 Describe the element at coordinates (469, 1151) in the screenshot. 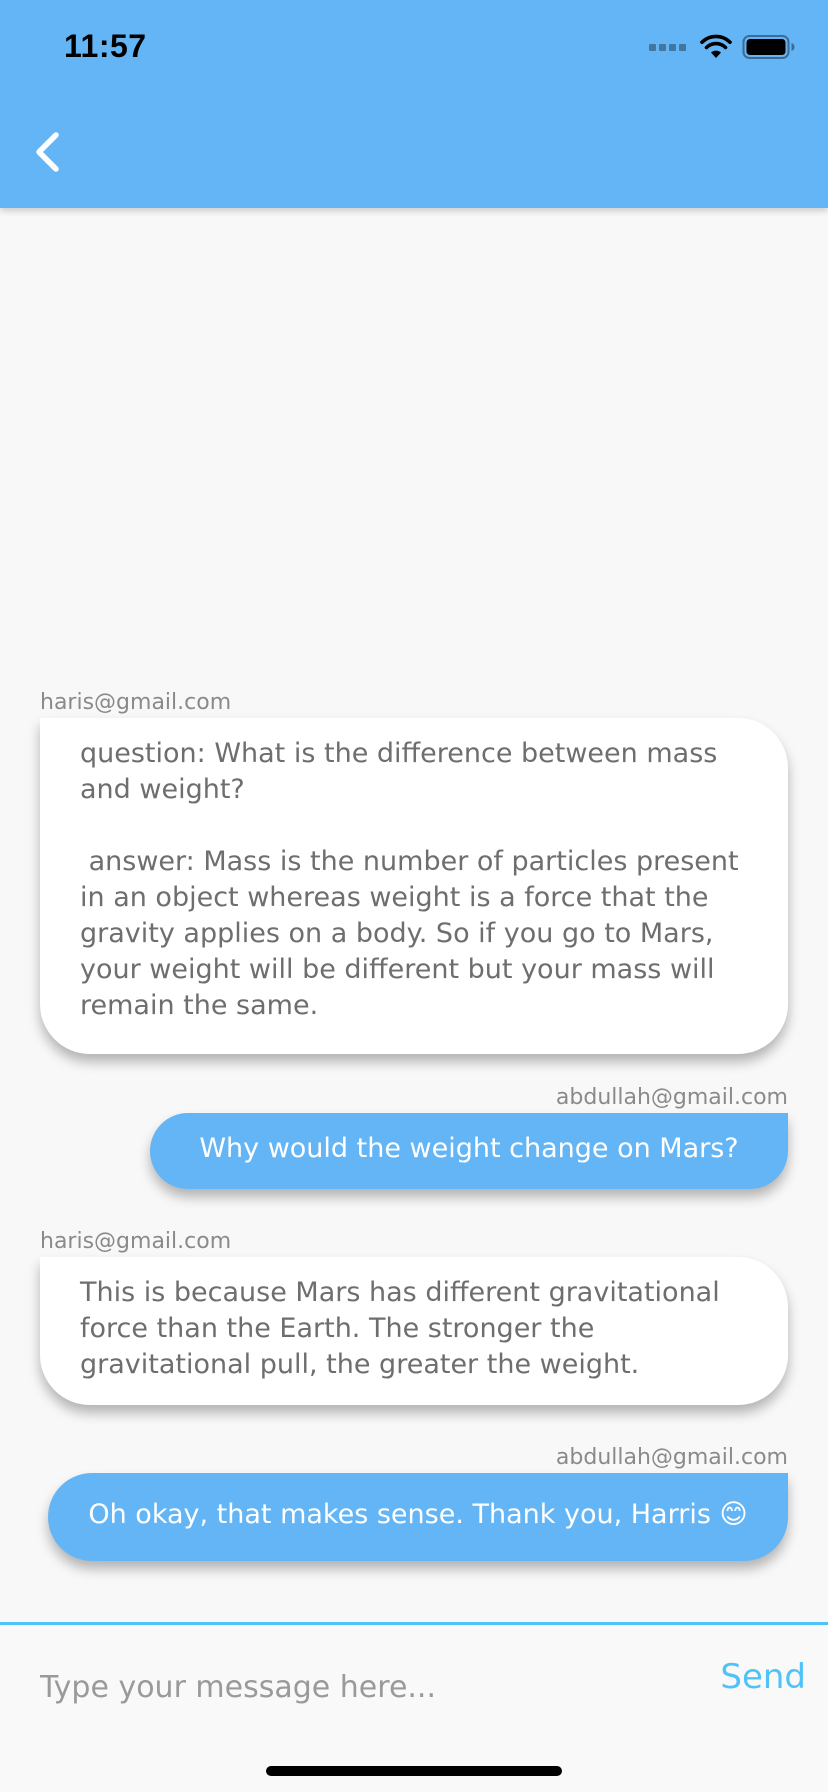

I see `outgoing-message-bubble: Why would the weight change on Mars?` at that location.